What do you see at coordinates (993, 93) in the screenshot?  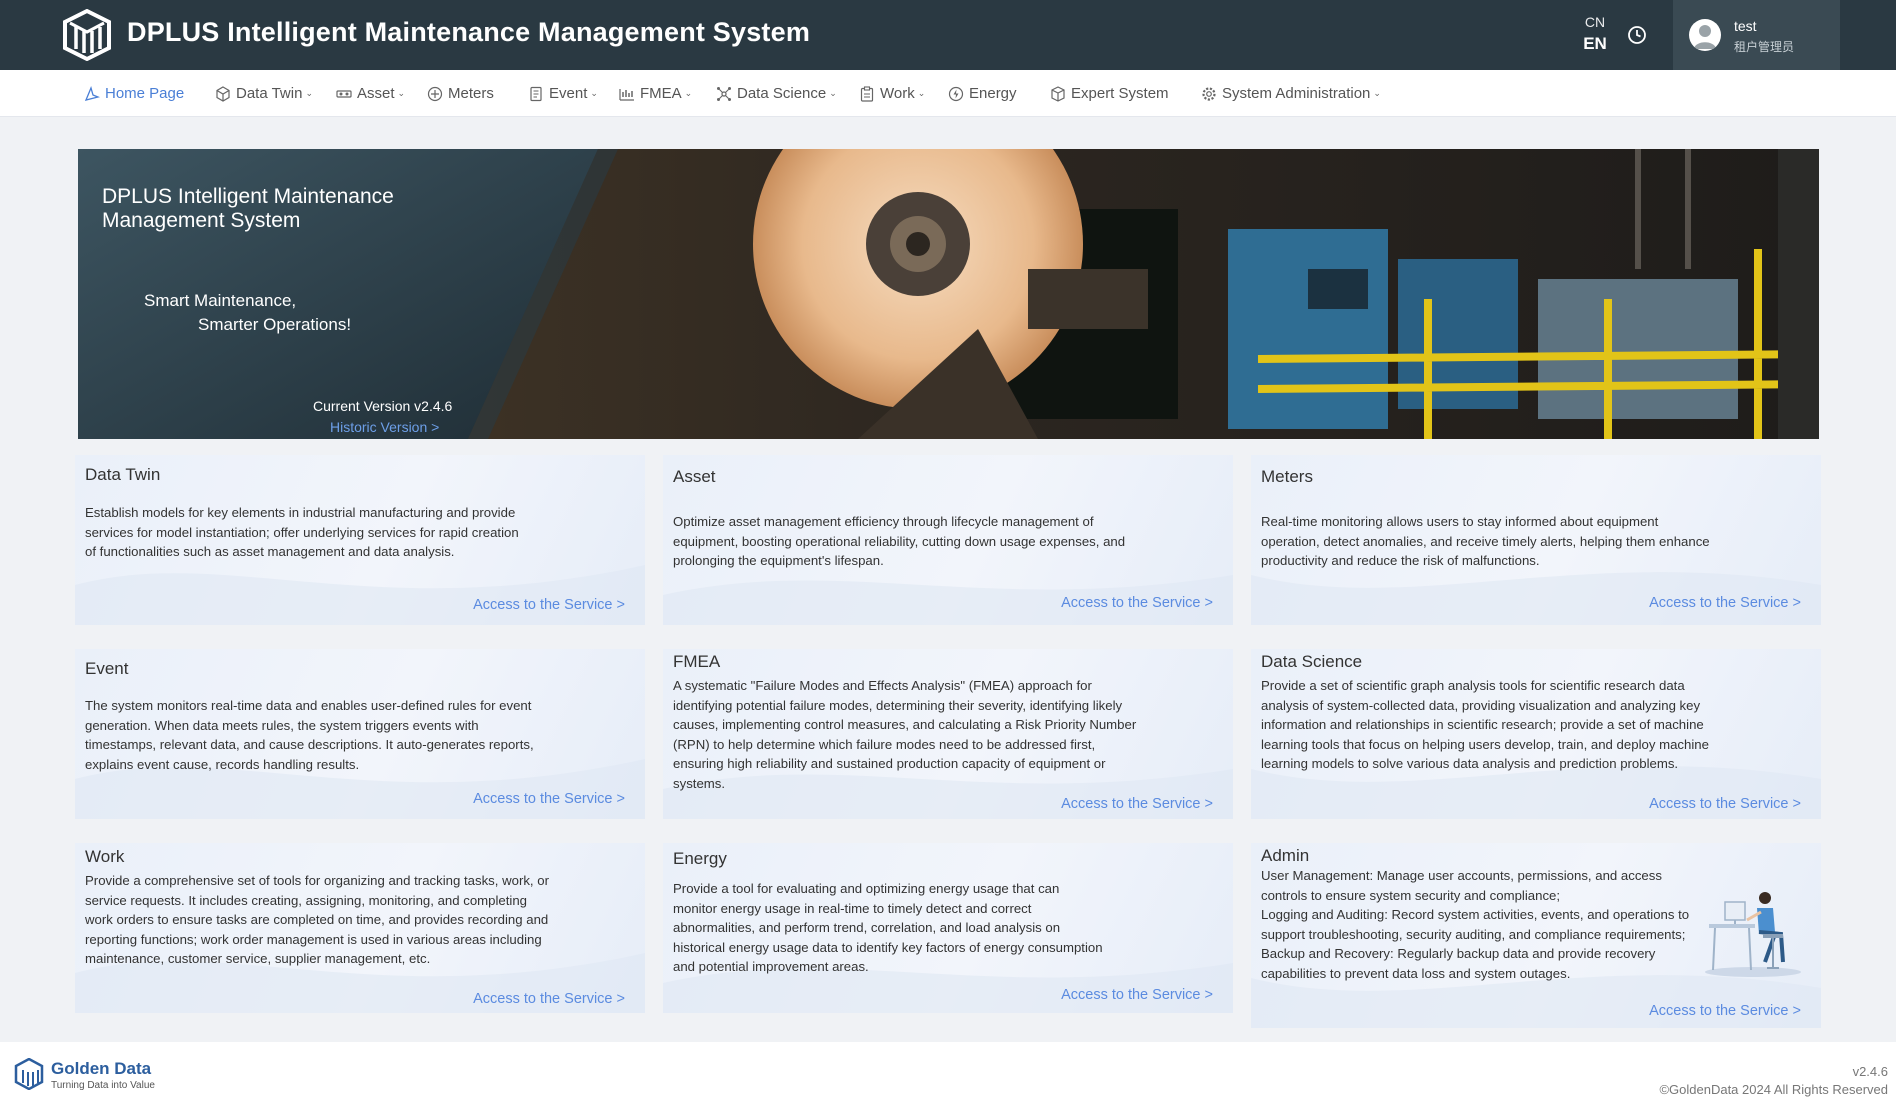 I see `nav-label: Energy` at bounding box center [993, 93].